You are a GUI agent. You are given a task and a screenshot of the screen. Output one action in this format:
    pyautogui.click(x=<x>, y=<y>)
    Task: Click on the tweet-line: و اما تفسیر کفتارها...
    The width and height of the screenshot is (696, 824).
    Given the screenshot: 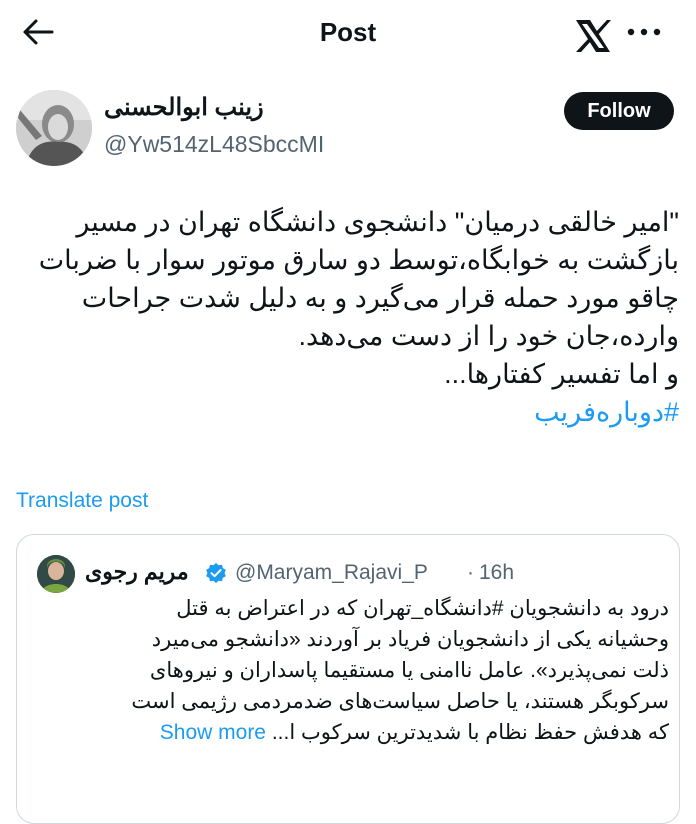 What is the action you would take?
    pyautogui.click(x=561, y=374)
    